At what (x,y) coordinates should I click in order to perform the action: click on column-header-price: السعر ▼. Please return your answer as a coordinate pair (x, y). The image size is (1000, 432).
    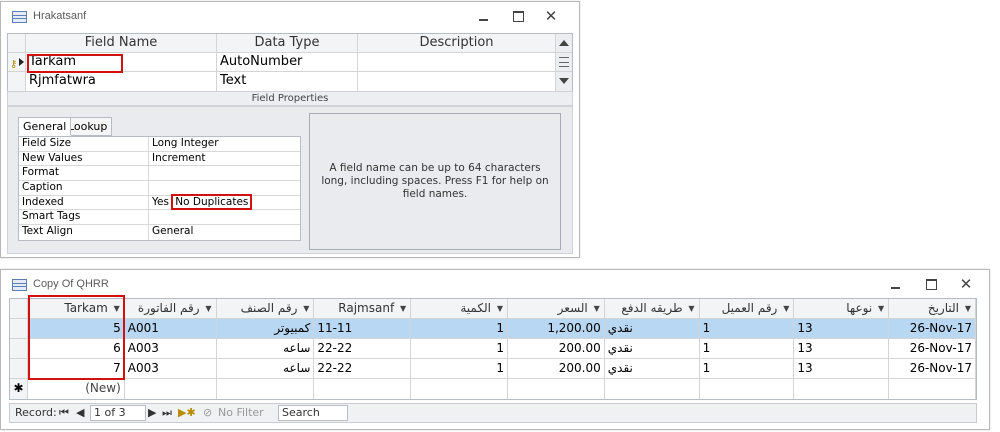
    Looking at the image, I should click on (556, 308).